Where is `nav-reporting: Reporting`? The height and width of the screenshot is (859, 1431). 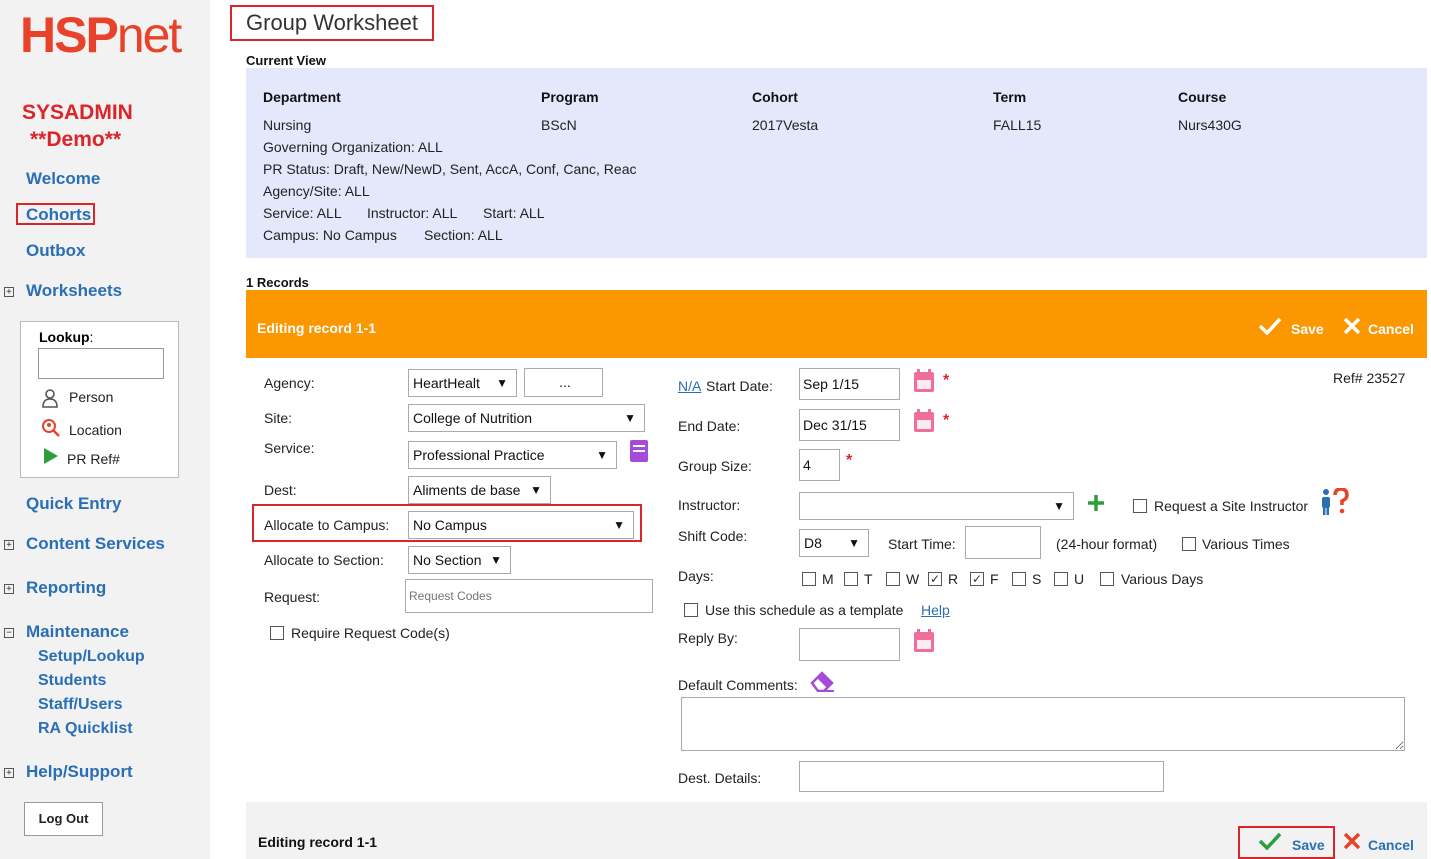 nav-reporting: Reporting is located at coordinates (66, 588).